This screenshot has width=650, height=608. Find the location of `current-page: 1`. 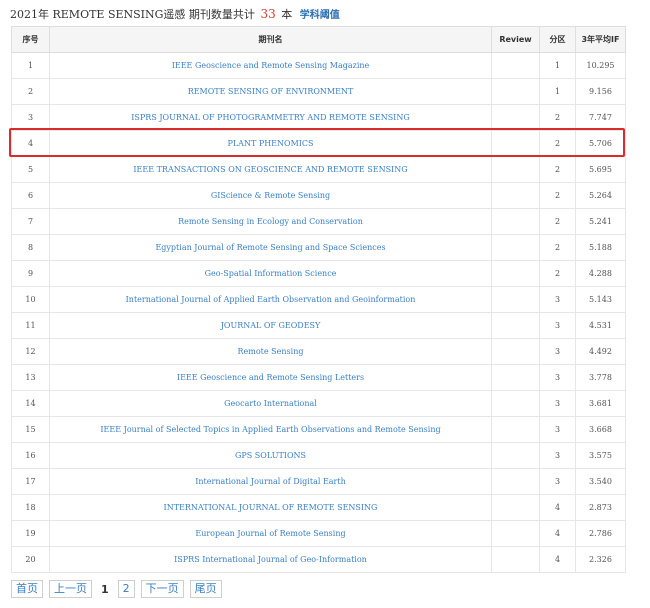

current-page: 1 is located at coordinates (105, 589).